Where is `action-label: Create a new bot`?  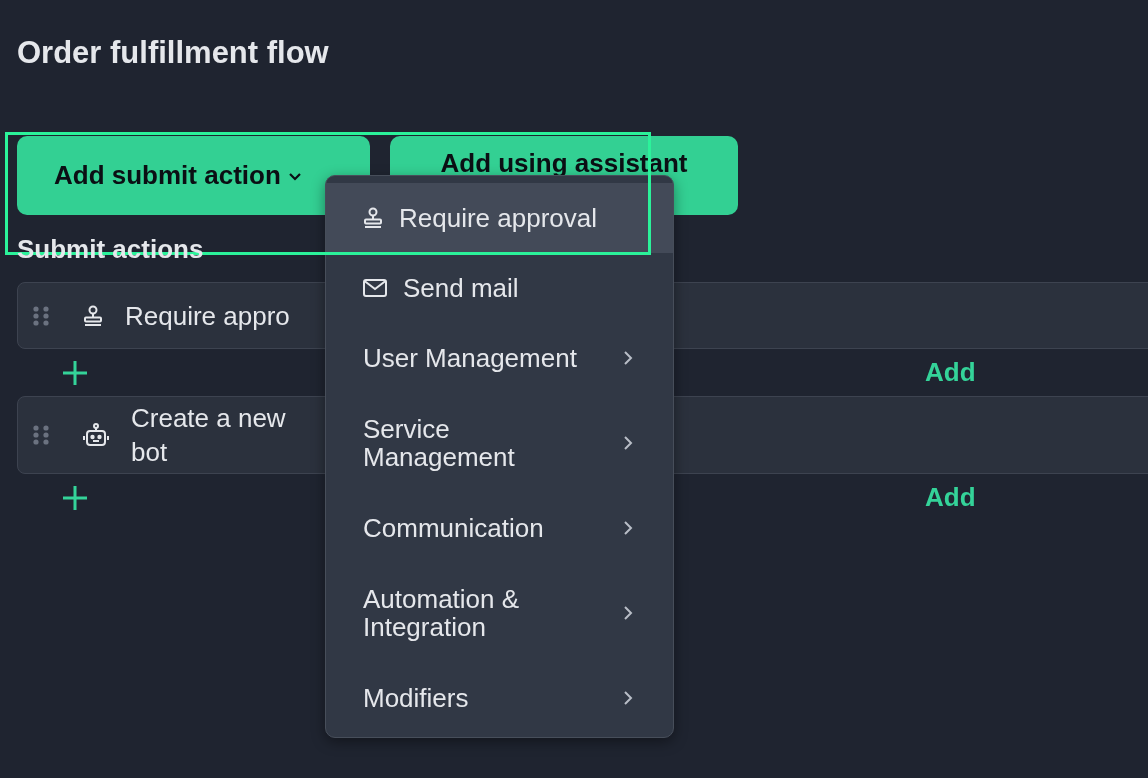 action-label: Create a new bot is located at coordinates (209, 435).